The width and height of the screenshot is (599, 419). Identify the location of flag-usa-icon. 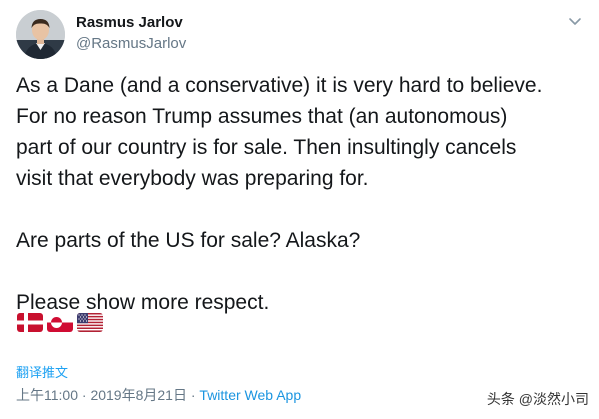
(90, 322).